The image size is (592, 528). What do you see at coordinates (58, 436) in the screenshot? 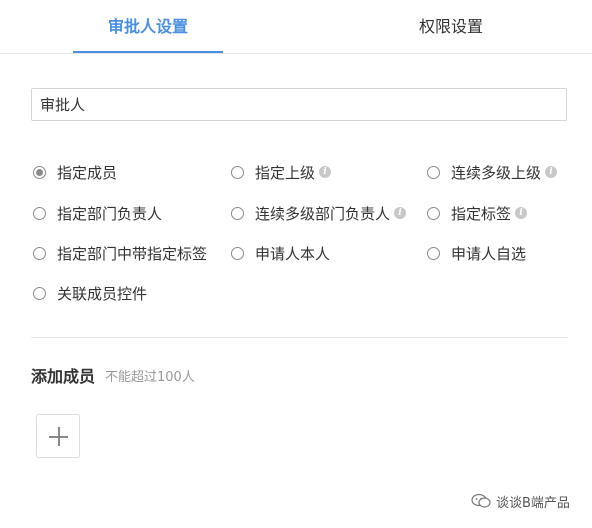
I see `add-member-button` at bounding box center [58, 436].